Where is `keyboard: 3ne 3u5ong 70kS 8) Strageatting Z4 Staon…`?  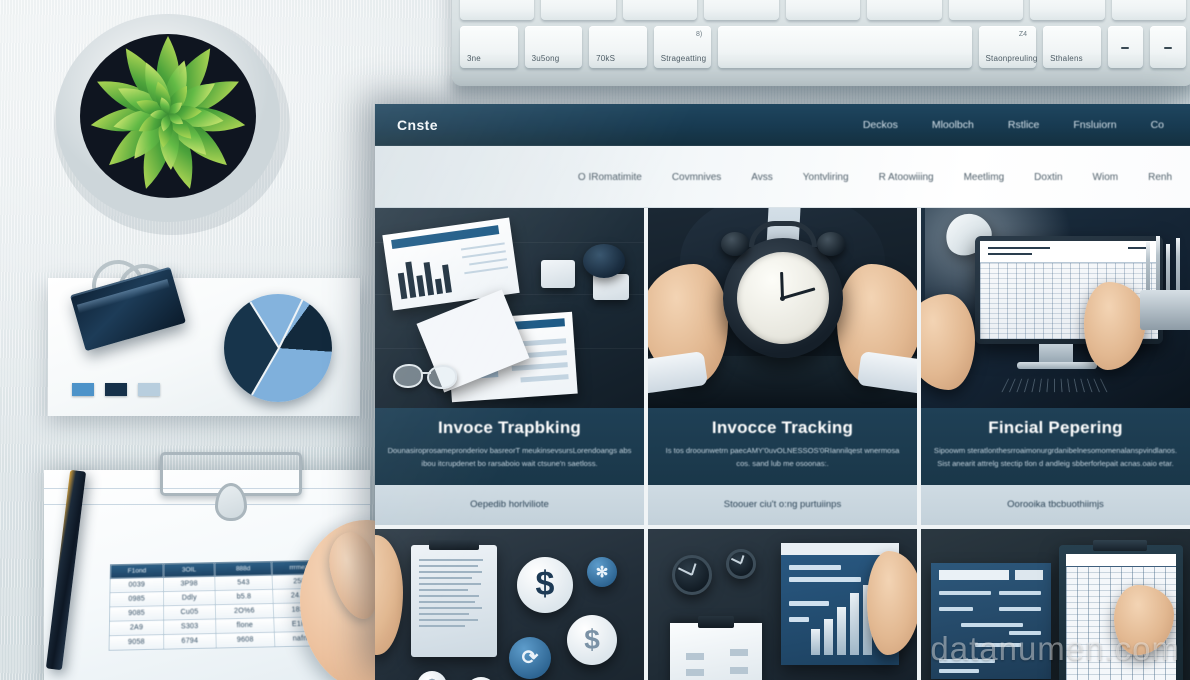
keyboard: 3ne 3u5ong 70kS 8) Strageatting Z4 Staon… is located at coordinates (821, 43).